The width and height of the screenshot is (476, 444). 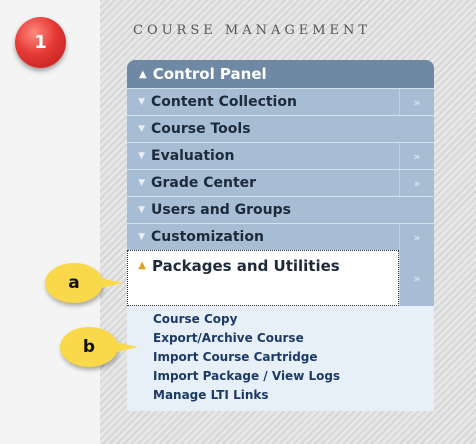 What do you see at coordinates (99, 347) in the screenshot?
I see `callout-b: b` at bounding box center [99, 347].